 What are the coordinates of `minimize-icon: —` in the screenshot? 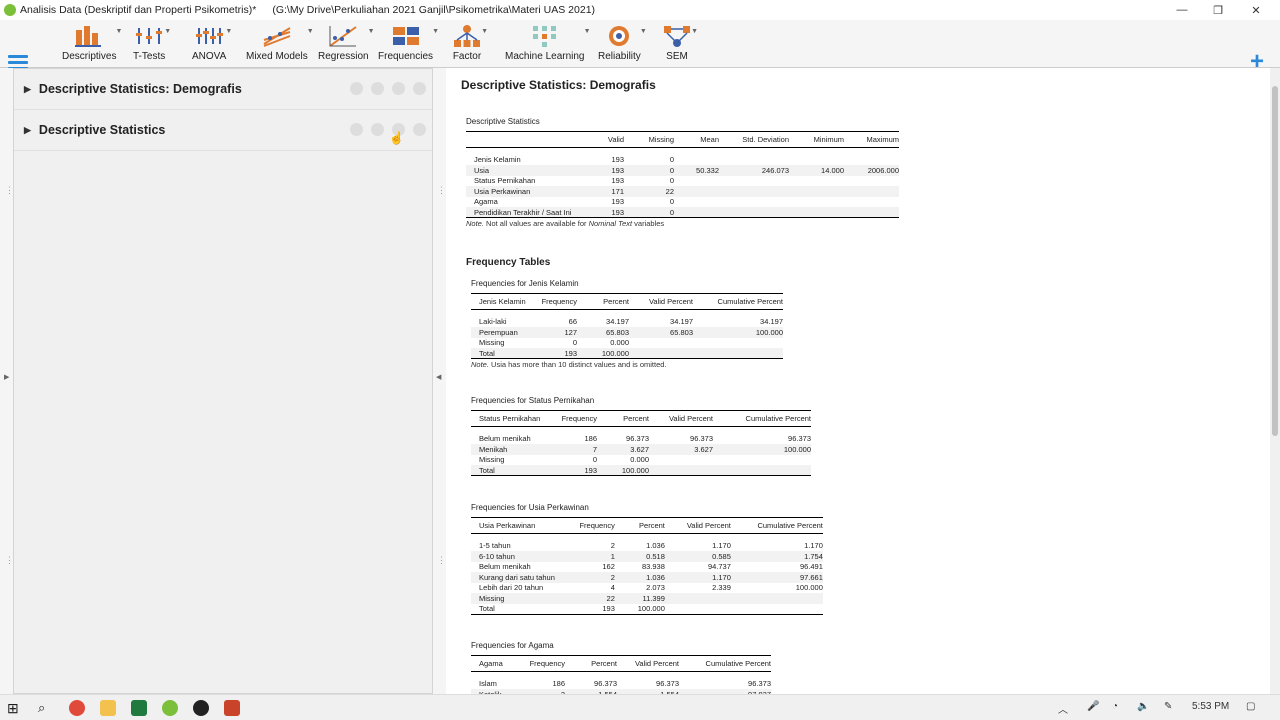 It's located at (1182, 10).